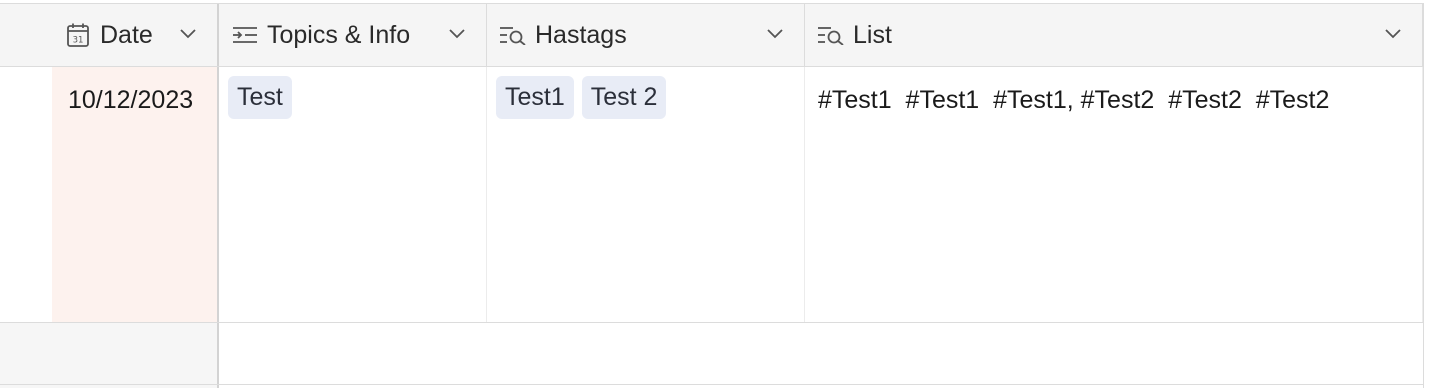 The height and width of the screenshot is (388, 1436). I want to click on column-label-list: List, so click(872, 34).